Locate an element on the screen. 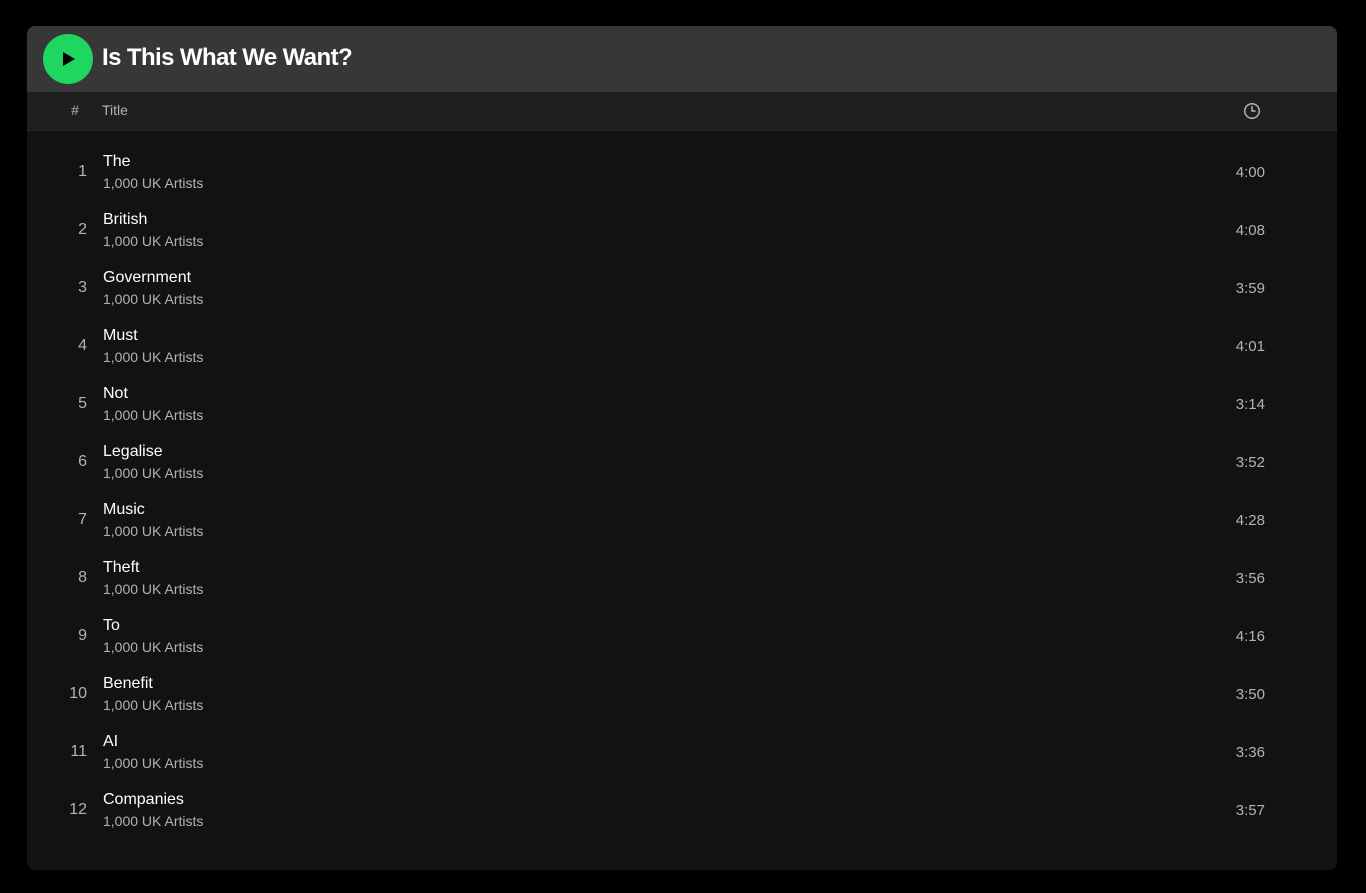 The image size is (1366, 893). playlist-header-bar: Is This What We Want? is located at coordinates (682, 59).